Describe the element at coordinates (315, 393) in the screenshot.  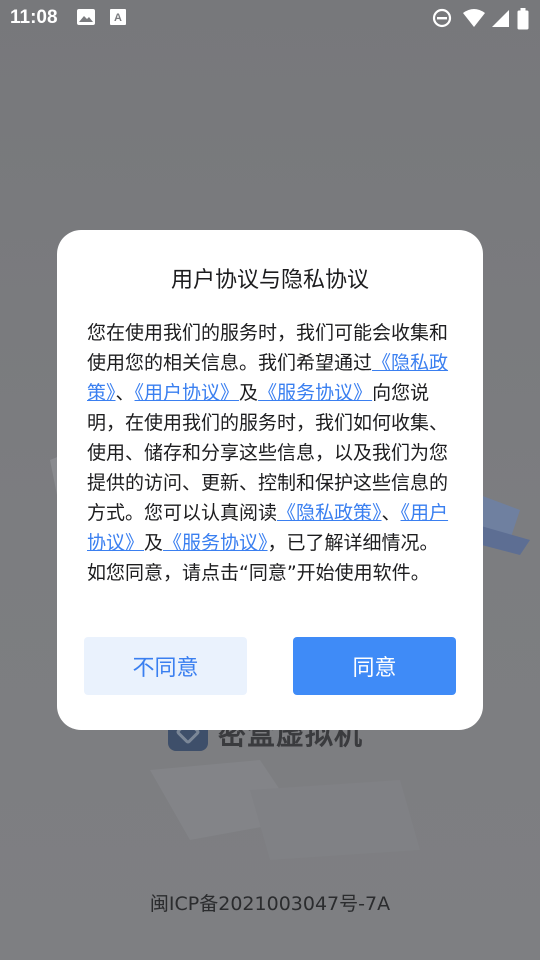
I see `service-agreement-link: 《服务协议》` at that location.